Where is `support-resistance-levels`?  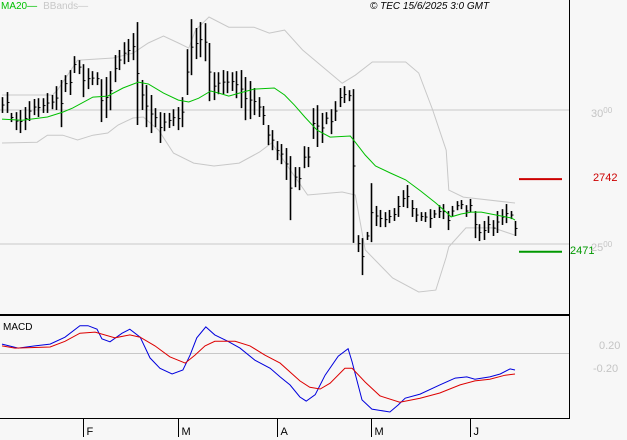 support-resistance-levels is located at coordinates (540, 215).